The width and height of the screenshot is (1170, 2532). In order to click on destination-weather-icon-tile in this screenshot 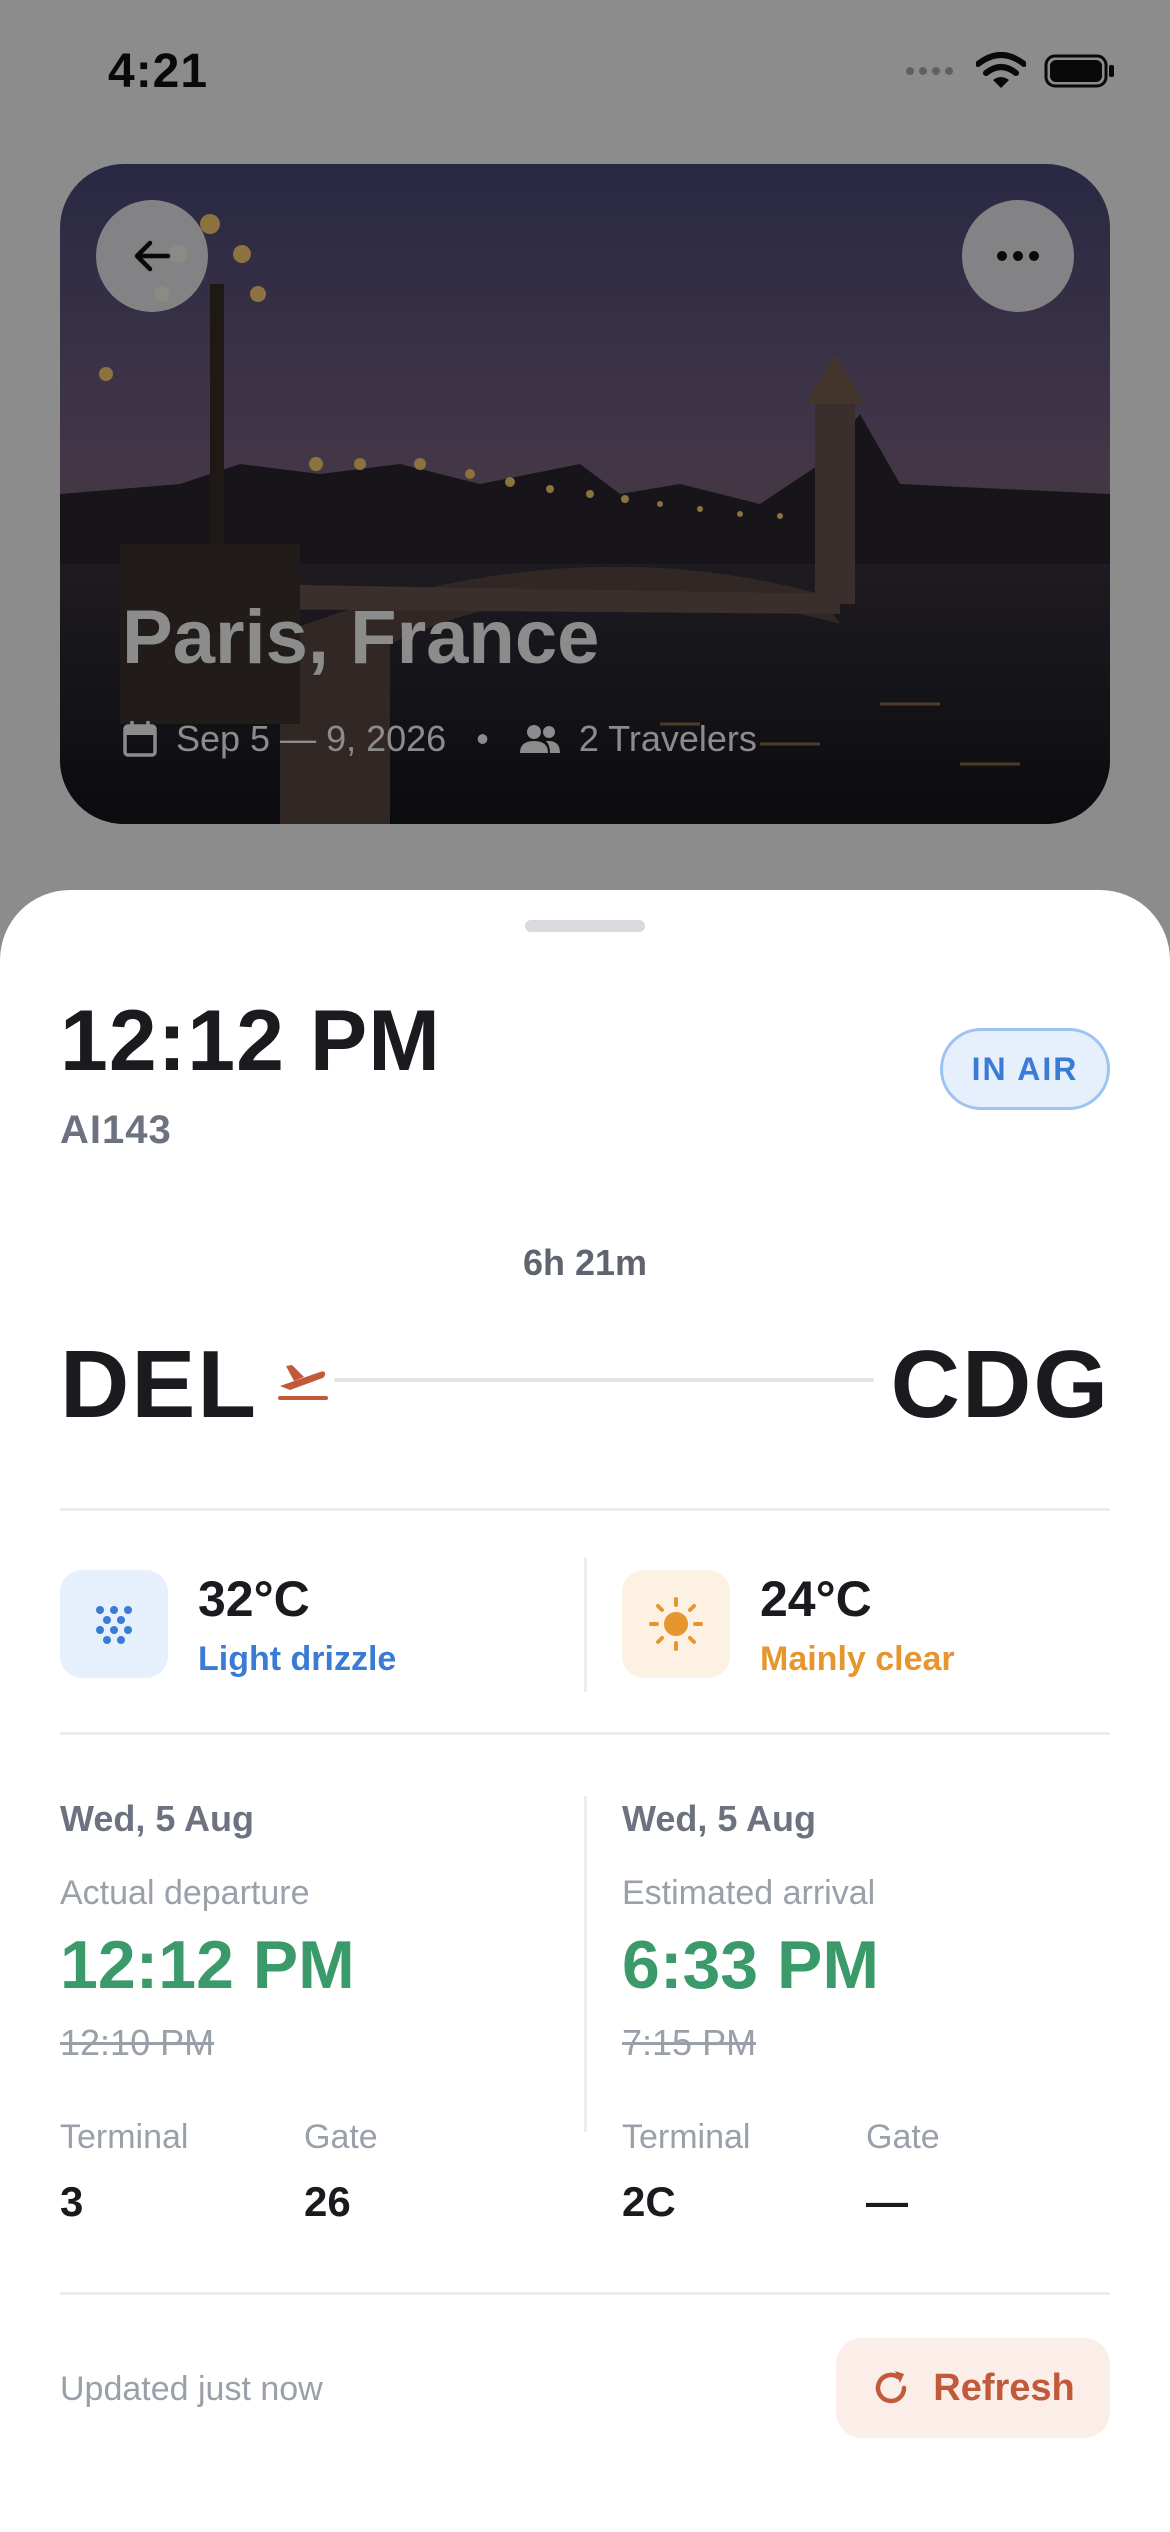, I will do `click(676, 1624)`.